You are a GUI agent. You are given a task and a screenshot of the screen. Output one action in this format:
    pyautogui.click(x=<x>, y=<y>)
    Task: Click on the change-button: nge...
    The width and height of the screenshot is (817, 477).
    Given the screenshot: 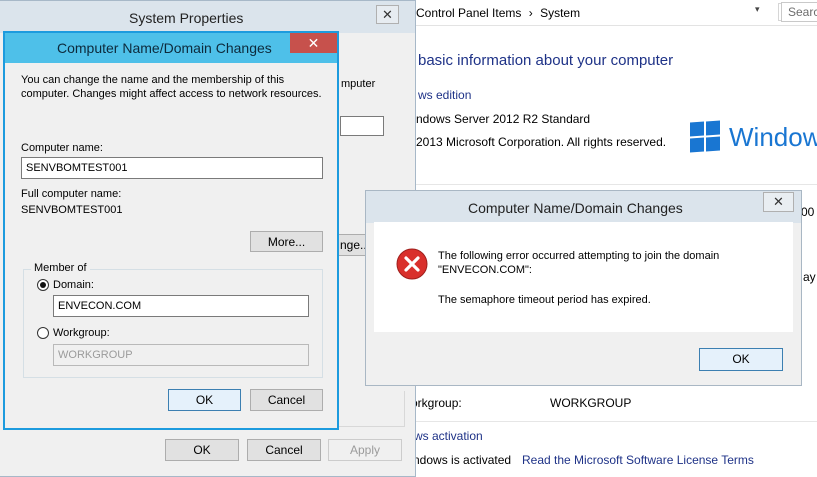 What is the action you would take?
    pyautogui.click(x=352, y=245)
    